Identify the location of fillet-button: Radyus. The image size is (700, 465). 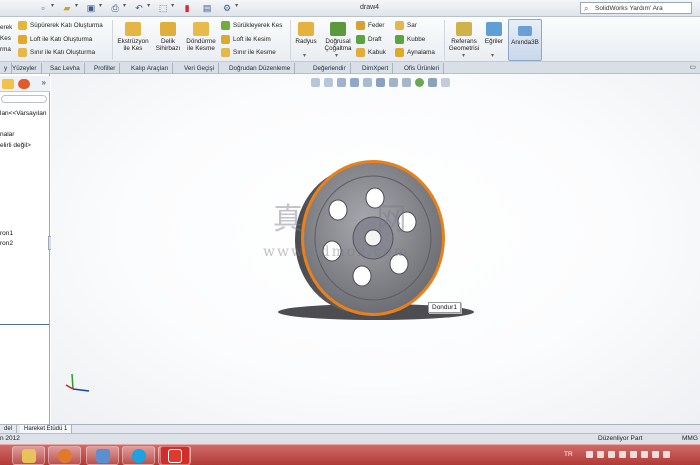
(306, 33).